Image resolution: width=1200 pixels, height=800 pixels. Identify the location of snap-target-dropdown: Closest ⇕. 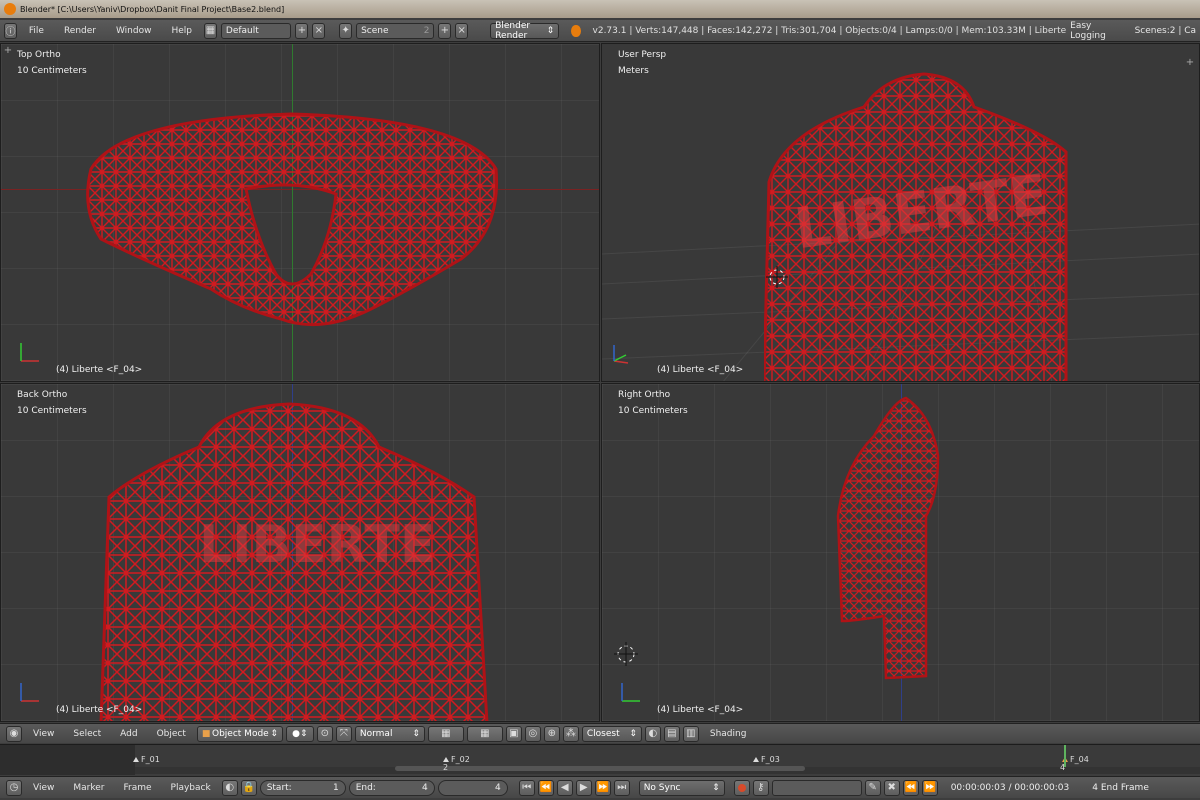
(611, 733).